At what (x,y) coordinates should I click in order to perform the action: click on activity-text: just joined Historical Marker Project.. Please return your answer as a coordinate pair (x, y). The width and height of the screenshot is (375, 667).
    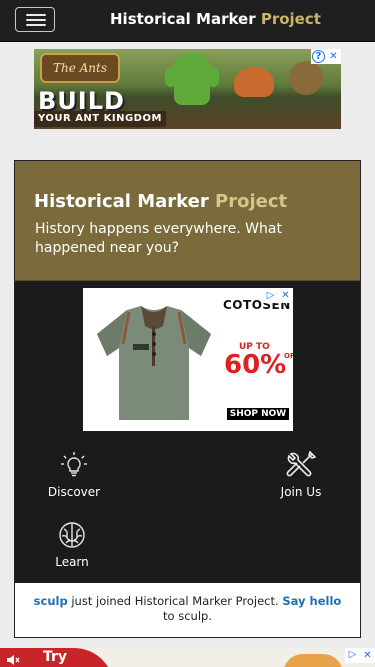
    Looking at the image, I should click on (175, 601).